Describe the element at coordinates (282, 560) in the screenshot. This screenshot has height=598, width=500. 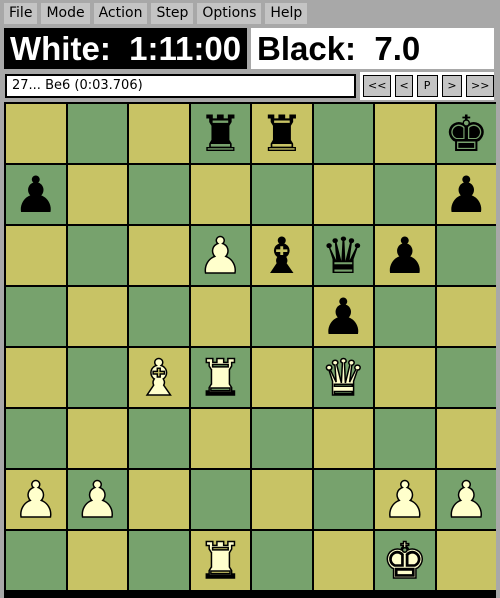
I see `square-e1` at that location.